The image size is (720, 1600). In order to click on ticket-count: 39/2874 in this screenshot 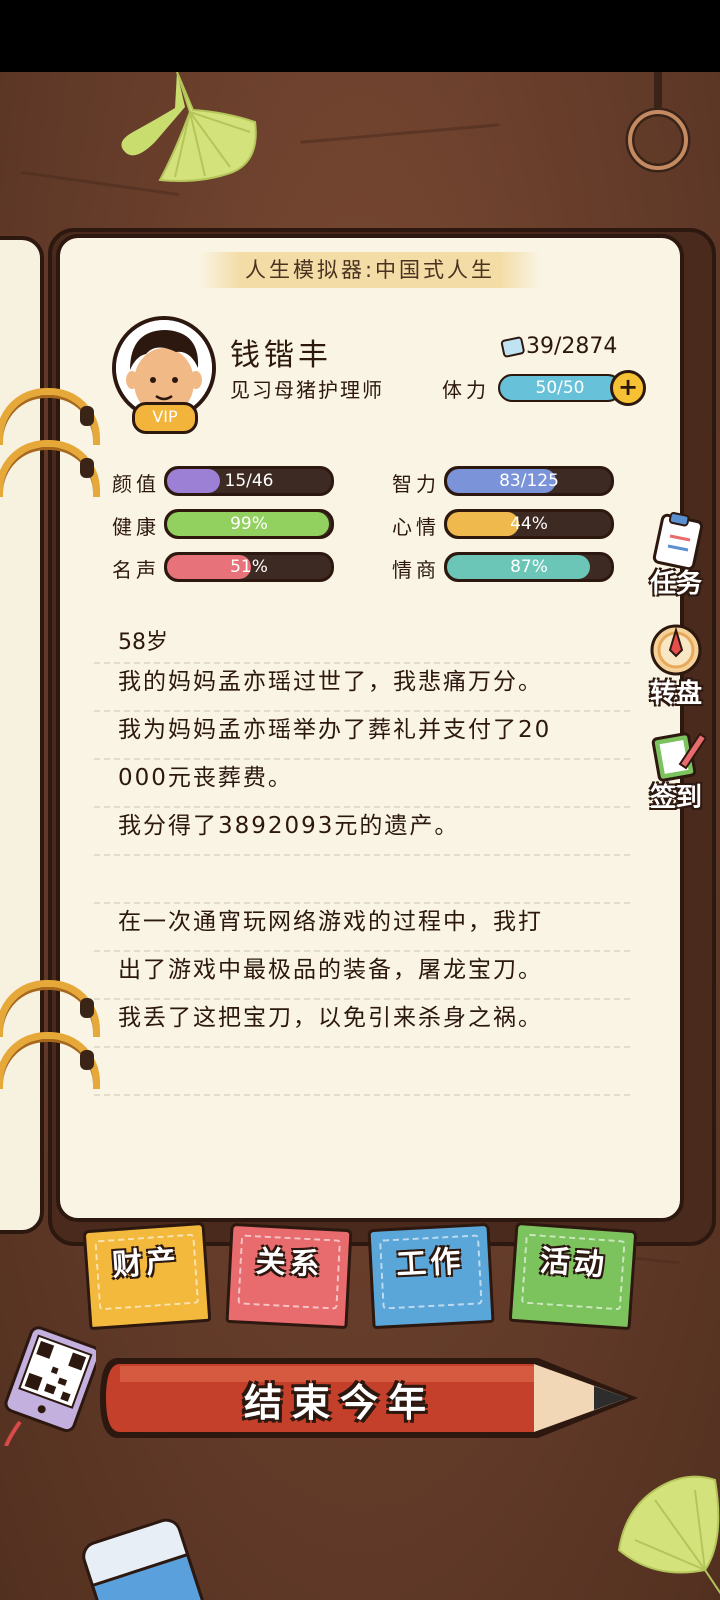, I will do `click(572, 346)`.